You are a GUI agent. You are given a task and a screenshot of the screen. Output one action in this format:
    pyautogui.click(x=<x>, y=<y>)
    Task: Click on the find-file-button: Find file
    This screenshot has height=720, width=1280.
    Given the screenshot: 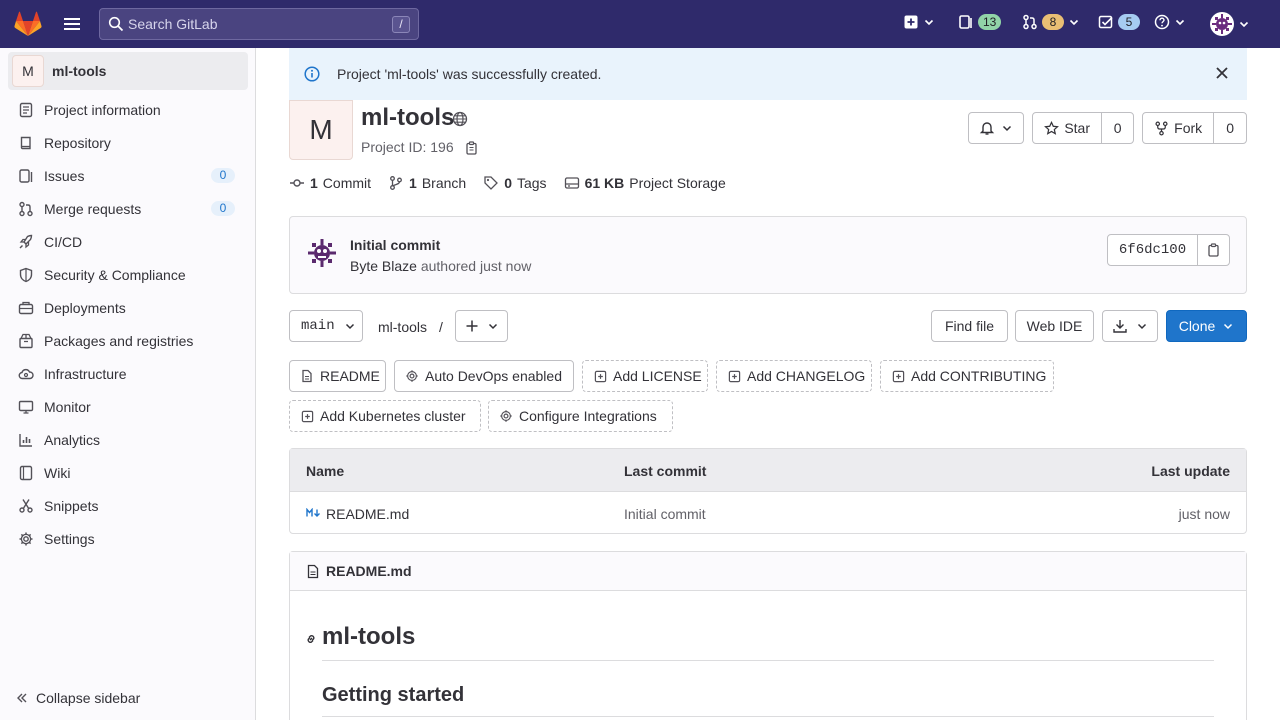 What is the action you would take?
    pyautogui.click(x=969, y=326)
    